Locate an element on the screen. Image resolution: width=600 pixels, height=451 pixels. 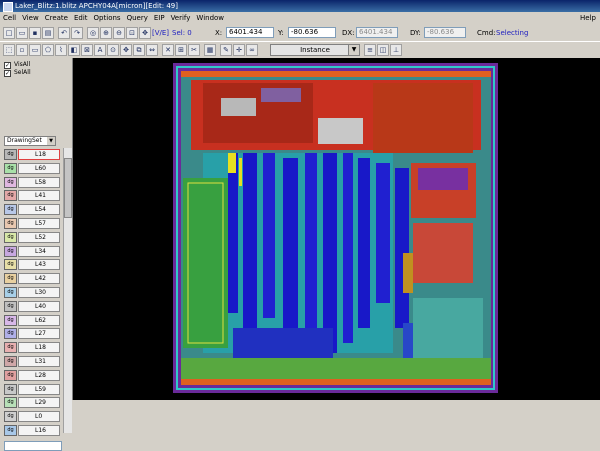
stretch-icon: ⇔ is located at coordinates (152, 50).